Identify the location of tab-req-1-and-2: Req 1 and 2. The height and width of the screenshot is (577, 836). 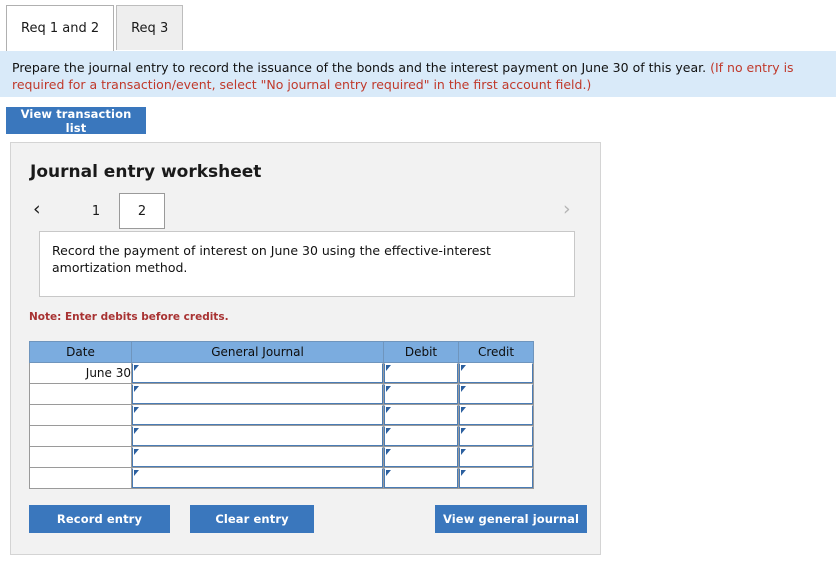
(60, 28).